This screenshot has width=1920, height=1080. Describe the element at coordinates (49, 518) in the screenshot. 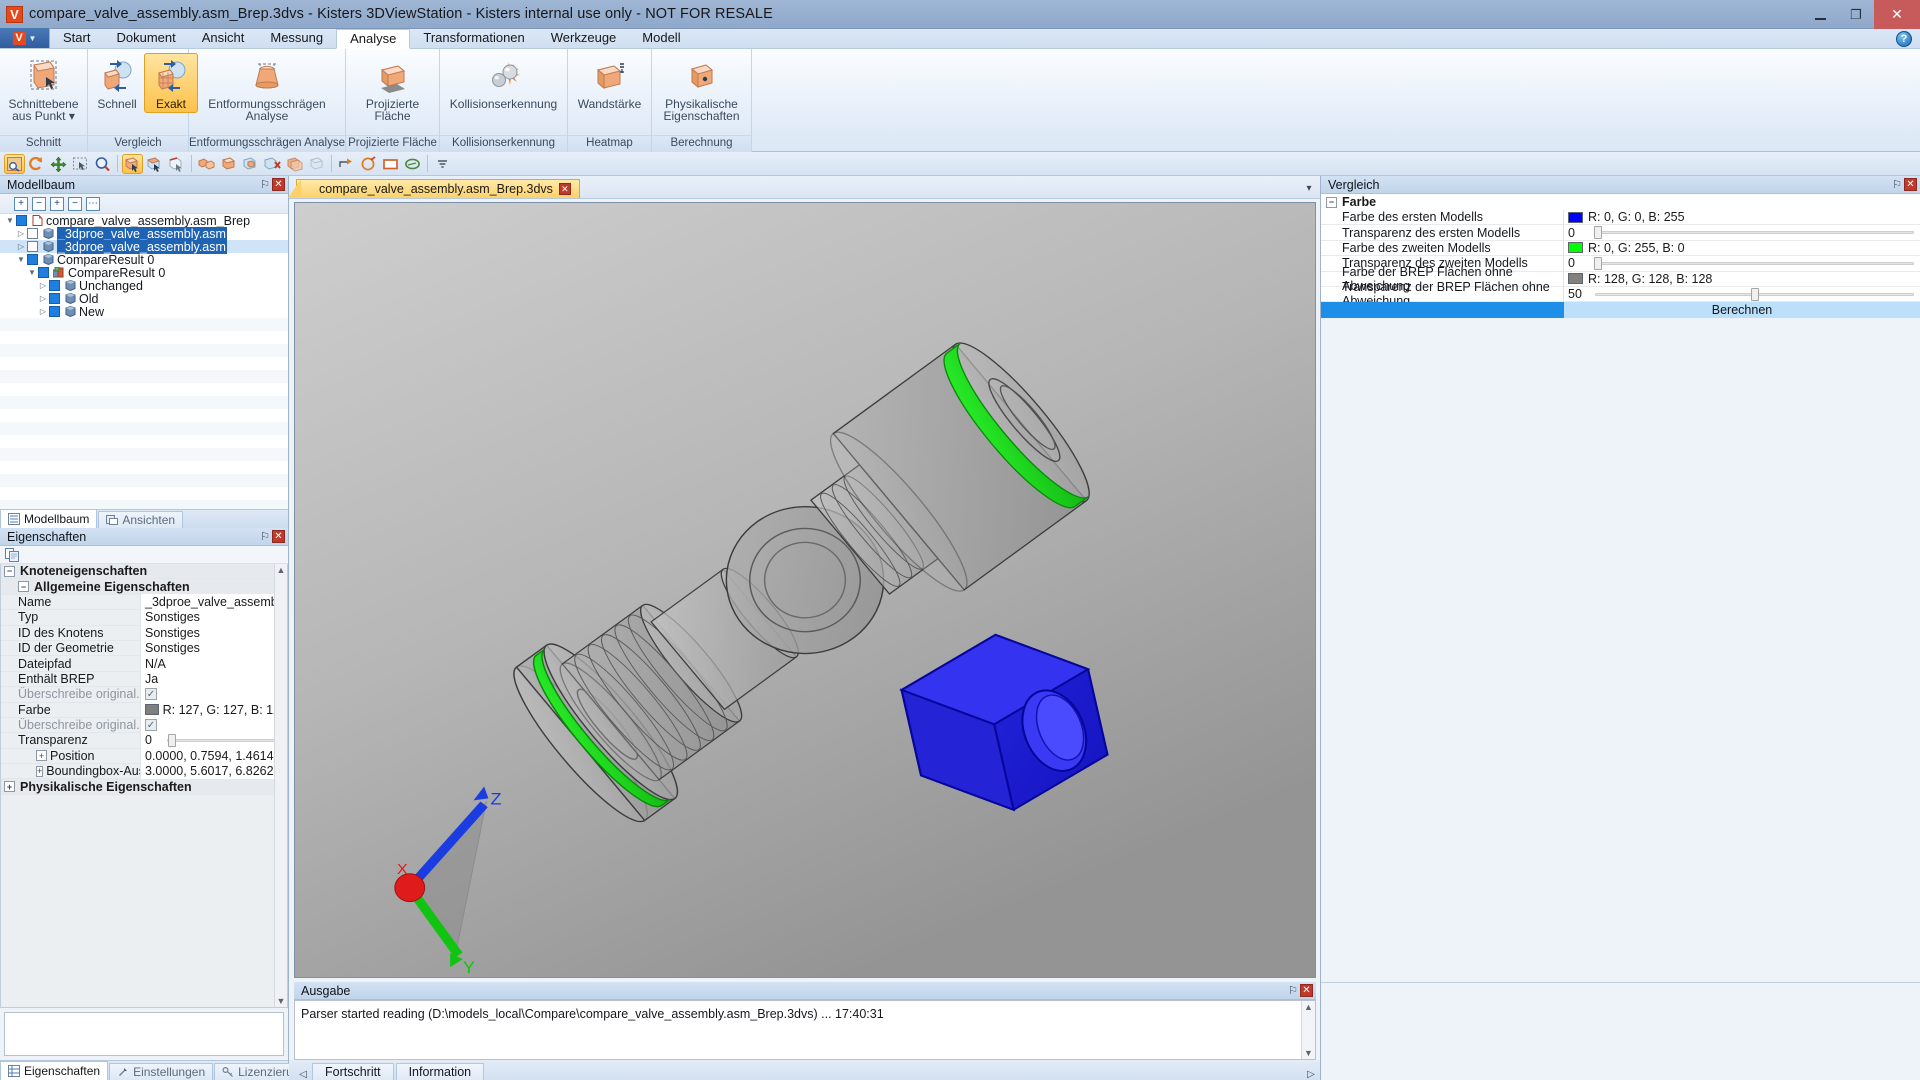

I see `tab-modellbaum: Modellbaum` at that location.